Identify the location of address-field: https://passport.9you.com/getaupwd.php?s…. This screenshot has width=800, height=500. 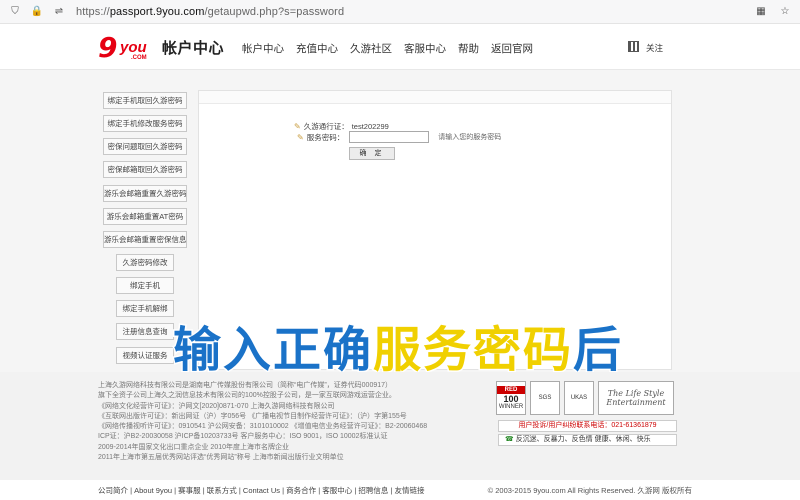
(210, 12).